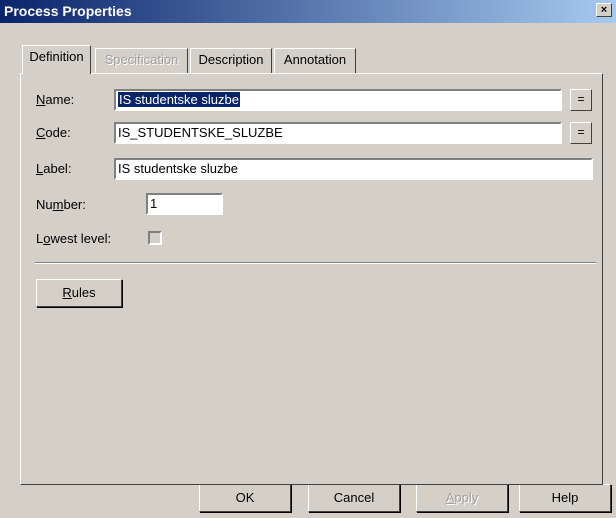 The width and height of the screenshot is (616, 518). What do you see at coordinates (184, 204) in the screenshot?
I see `number-input: 1` at bounding box center [184, 204].